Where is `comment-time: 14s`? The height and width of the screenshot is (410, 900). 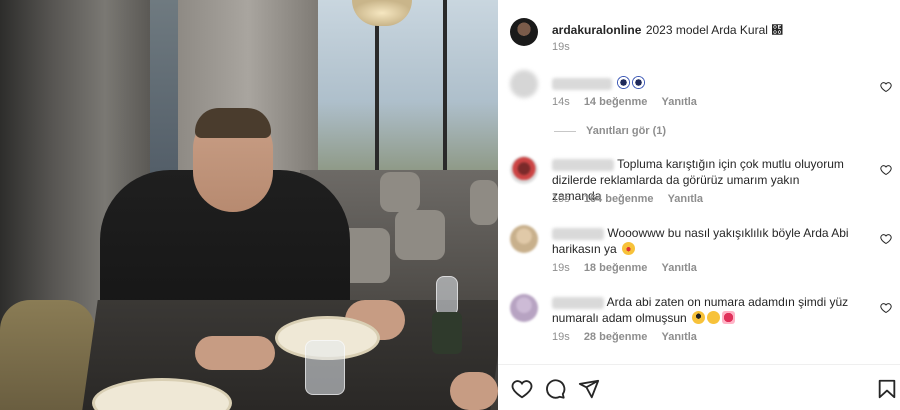
comment-time: 14s is located at coordinates (561, 102).